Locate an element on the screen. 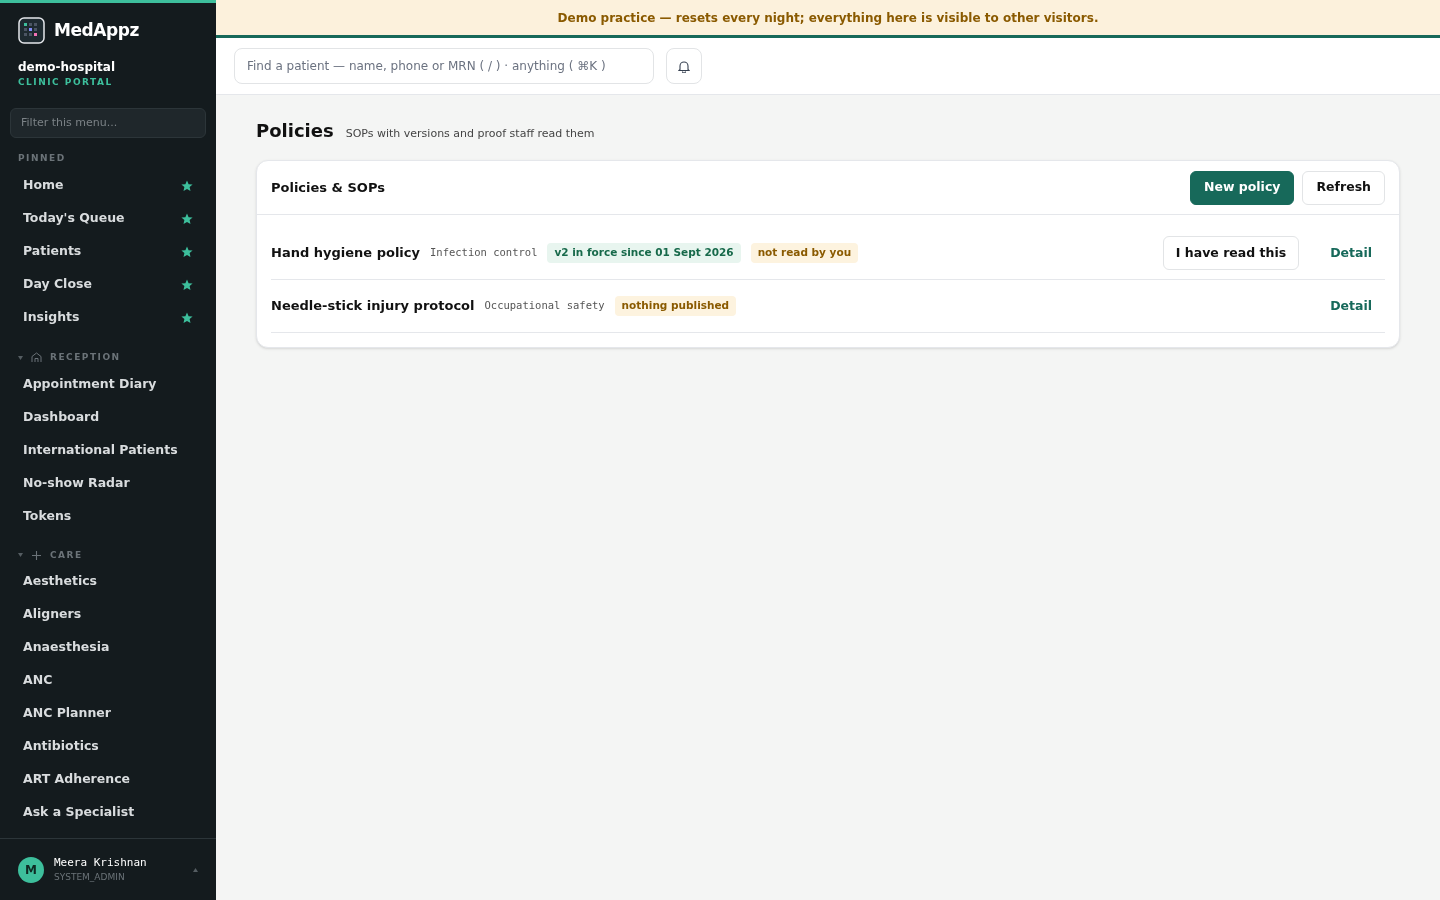 The height and width of the screenshot is (900, 1440). nav-item: Patients is located at coordinates (108, 251).